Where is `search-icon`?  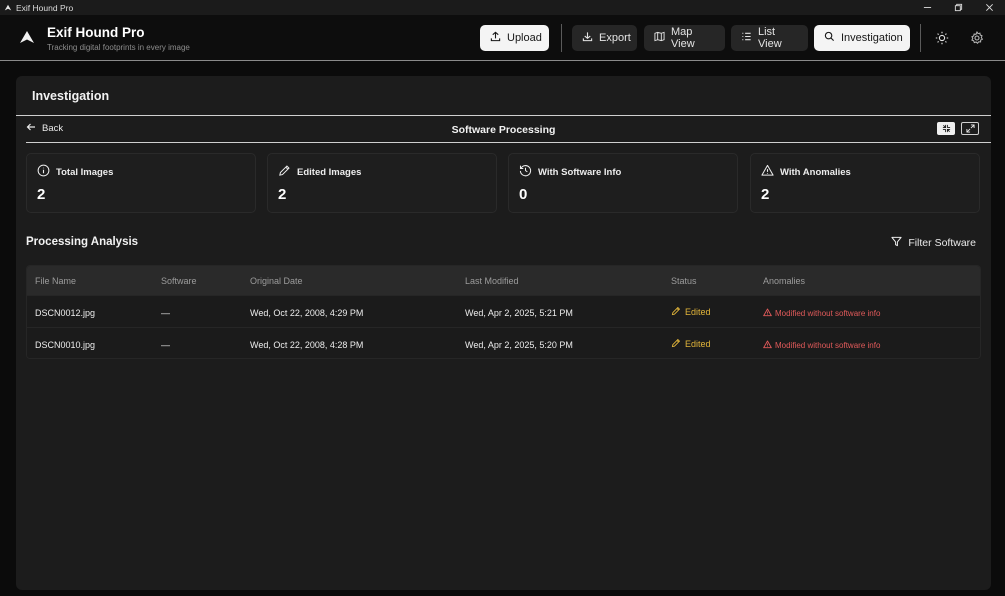 search-icon is located at coordinates (829, 38).